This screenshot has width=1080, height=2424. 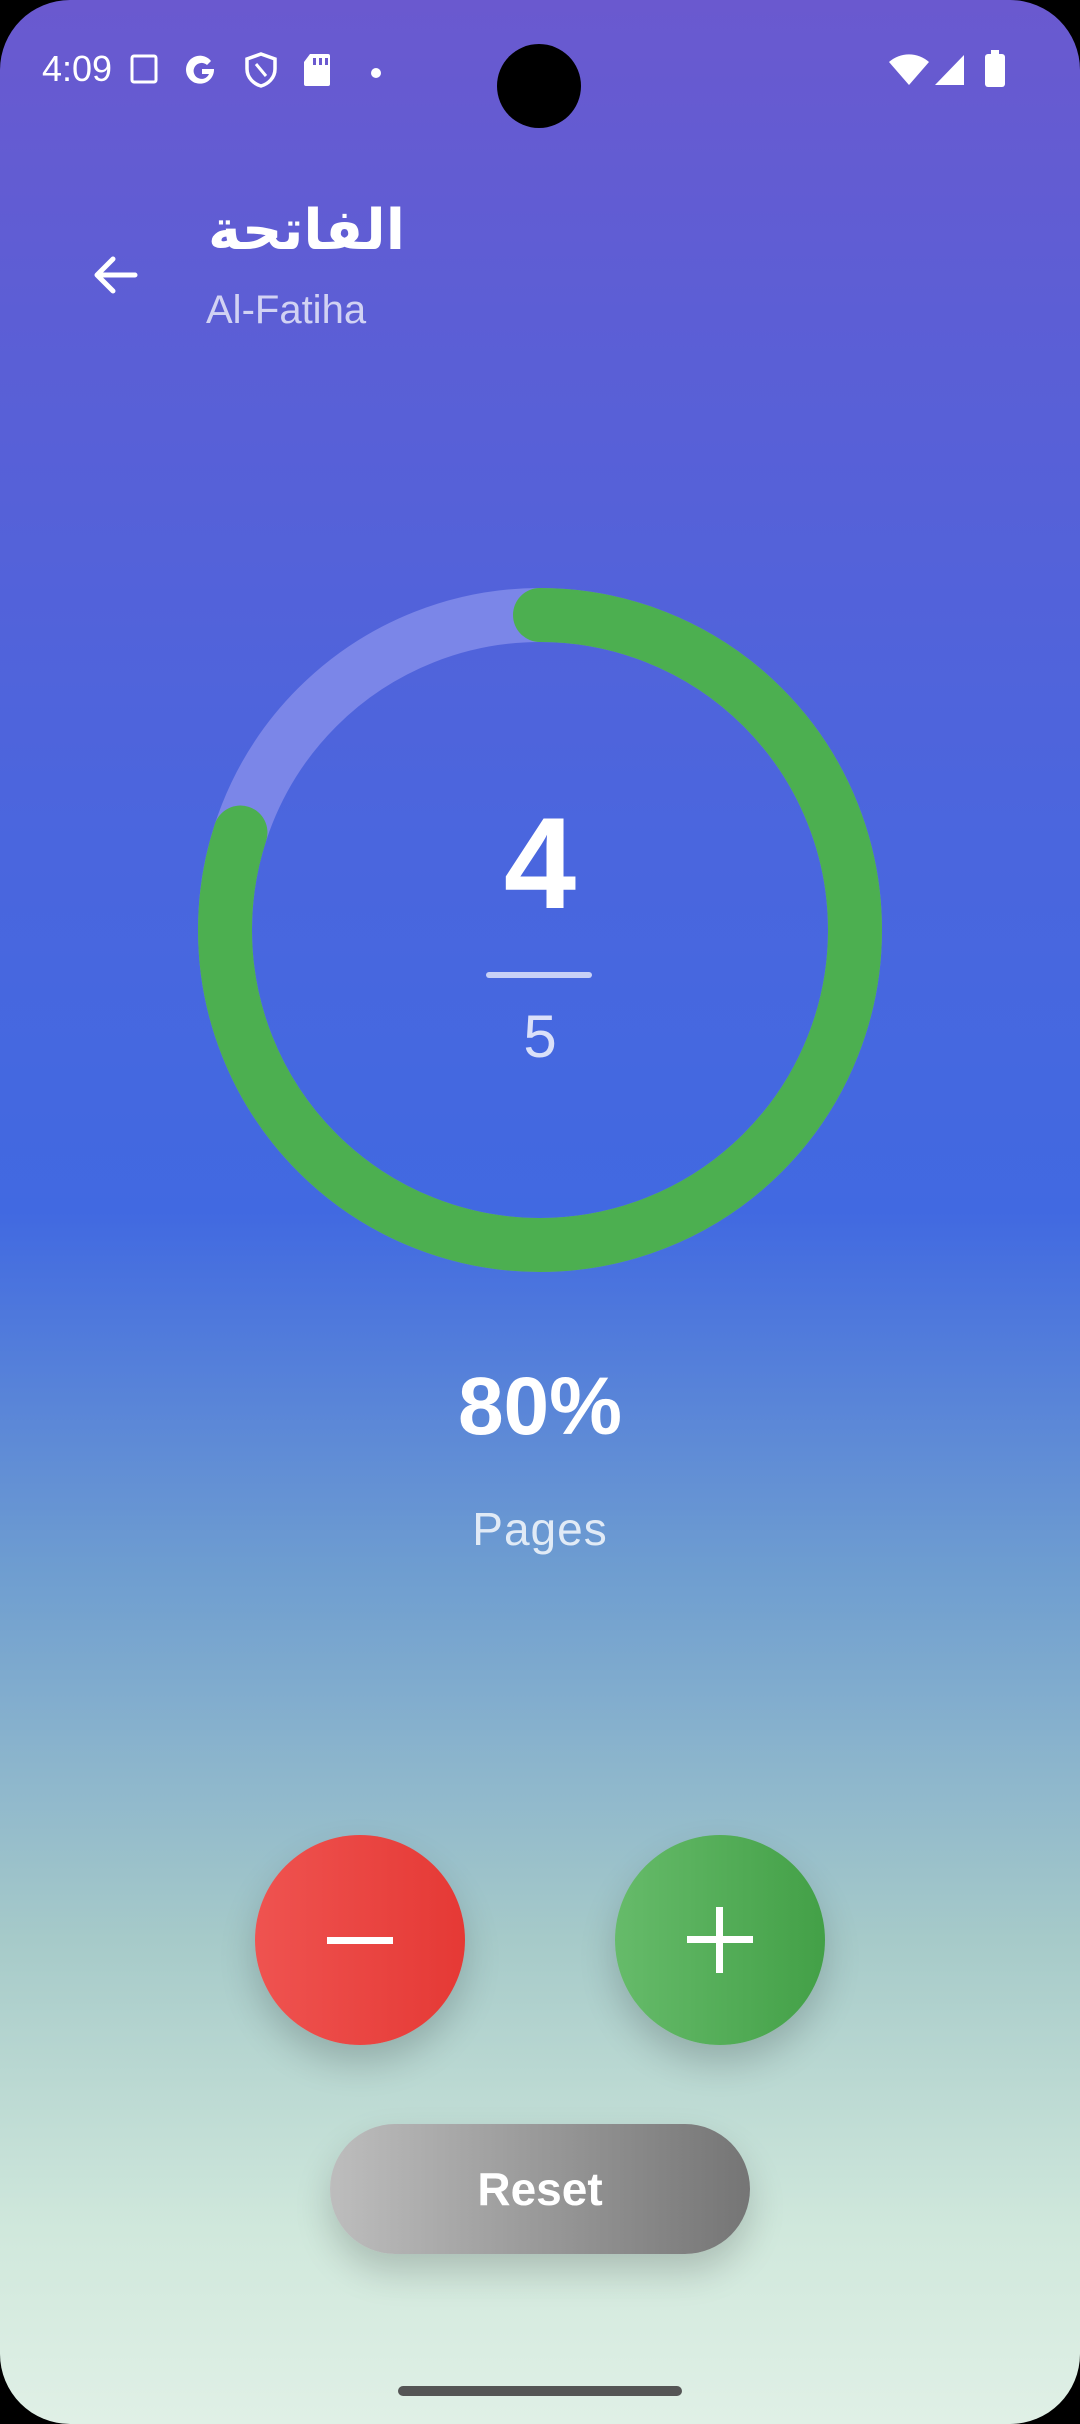 What do you see at coordinates (950, 72) in the screenshot?
I see `signal-icon` at bounding box center [950, 72].